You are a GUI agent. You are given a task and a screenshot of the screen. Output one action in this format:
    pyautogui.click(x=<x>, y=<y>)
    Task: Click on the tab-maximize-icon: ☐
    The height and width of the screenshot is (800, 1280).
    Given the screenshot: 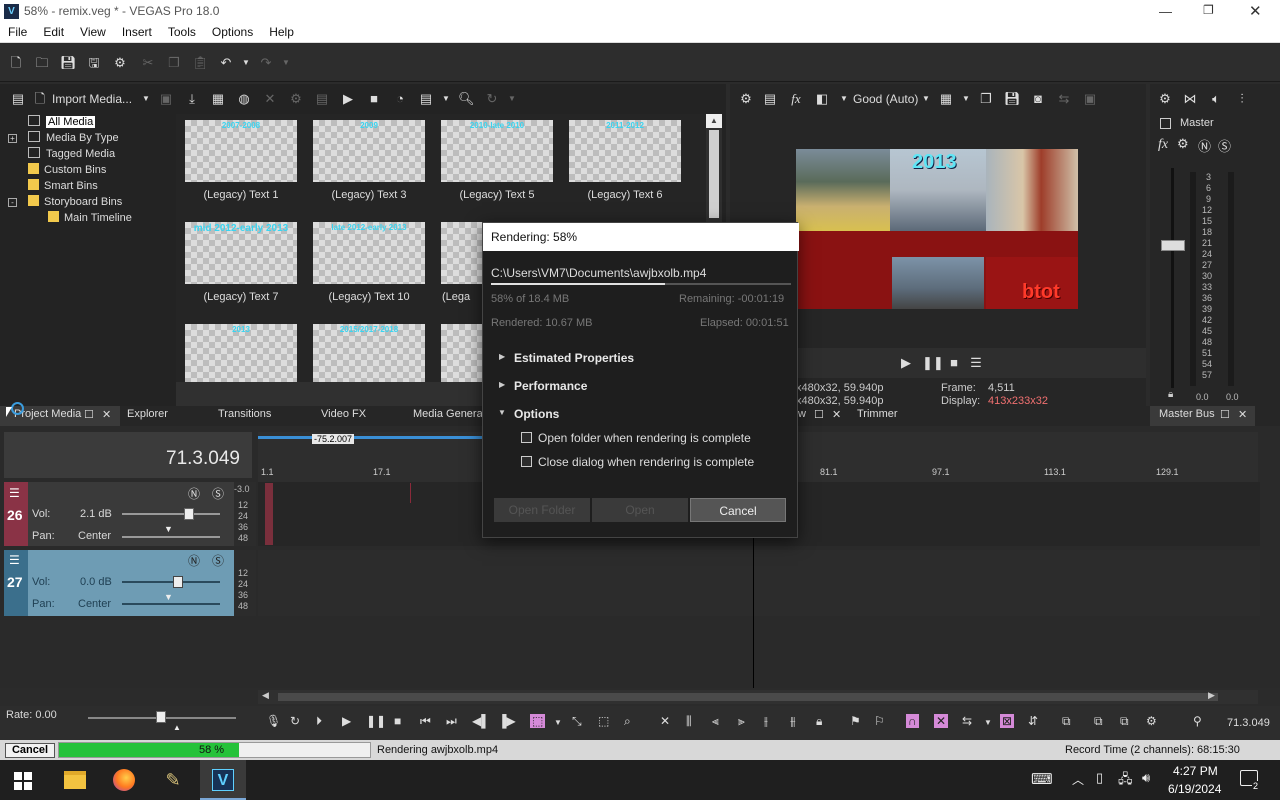 What is the action you would take?
    pyautogui.click(x=89, y=414)
    